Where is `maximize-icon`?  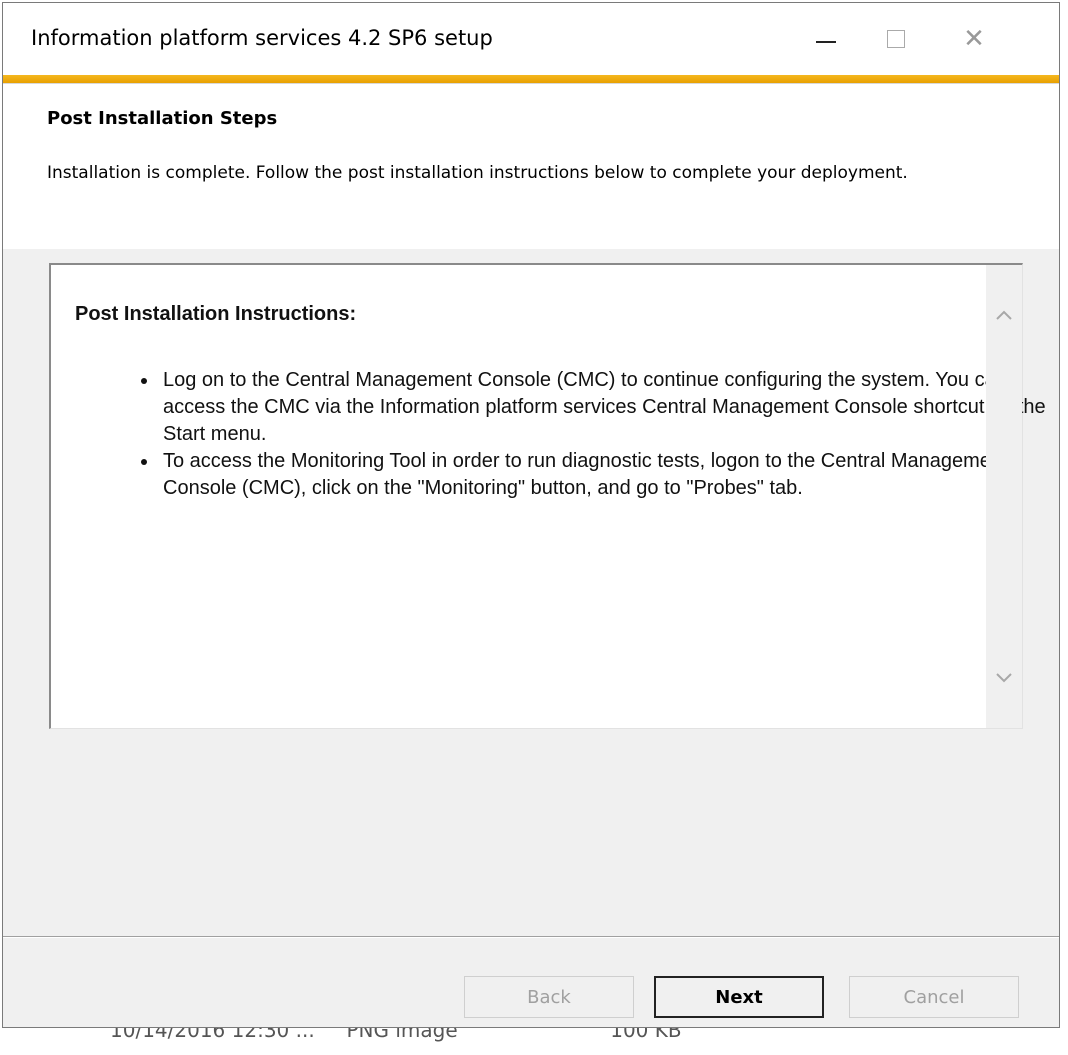 maximize-icon is located at coordinates (896, 39).